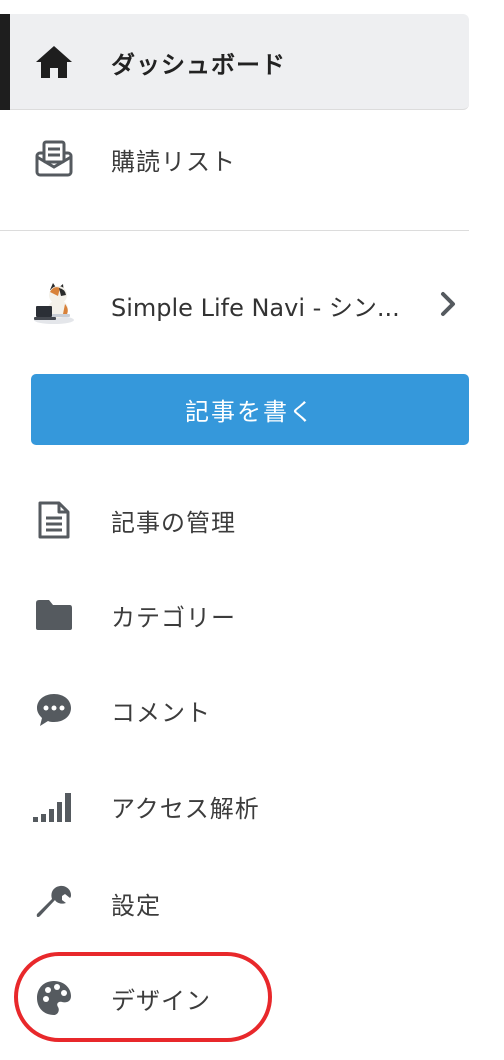 Image resolution: width=504 pixels, height=1060 pixels. Describe the element at coordinates (161, 712) in the screenshot. I see `sidebar-item-label: コメント` at that location.